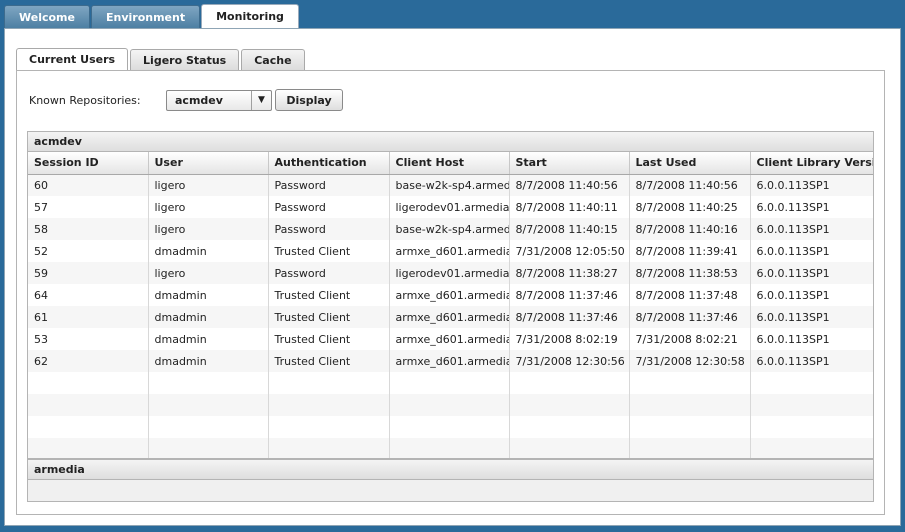 This screenshot has height=532, width=905. Describe the element at coordinates (88, 317) in the screenshot. I see `table-cell: 61` at that location.